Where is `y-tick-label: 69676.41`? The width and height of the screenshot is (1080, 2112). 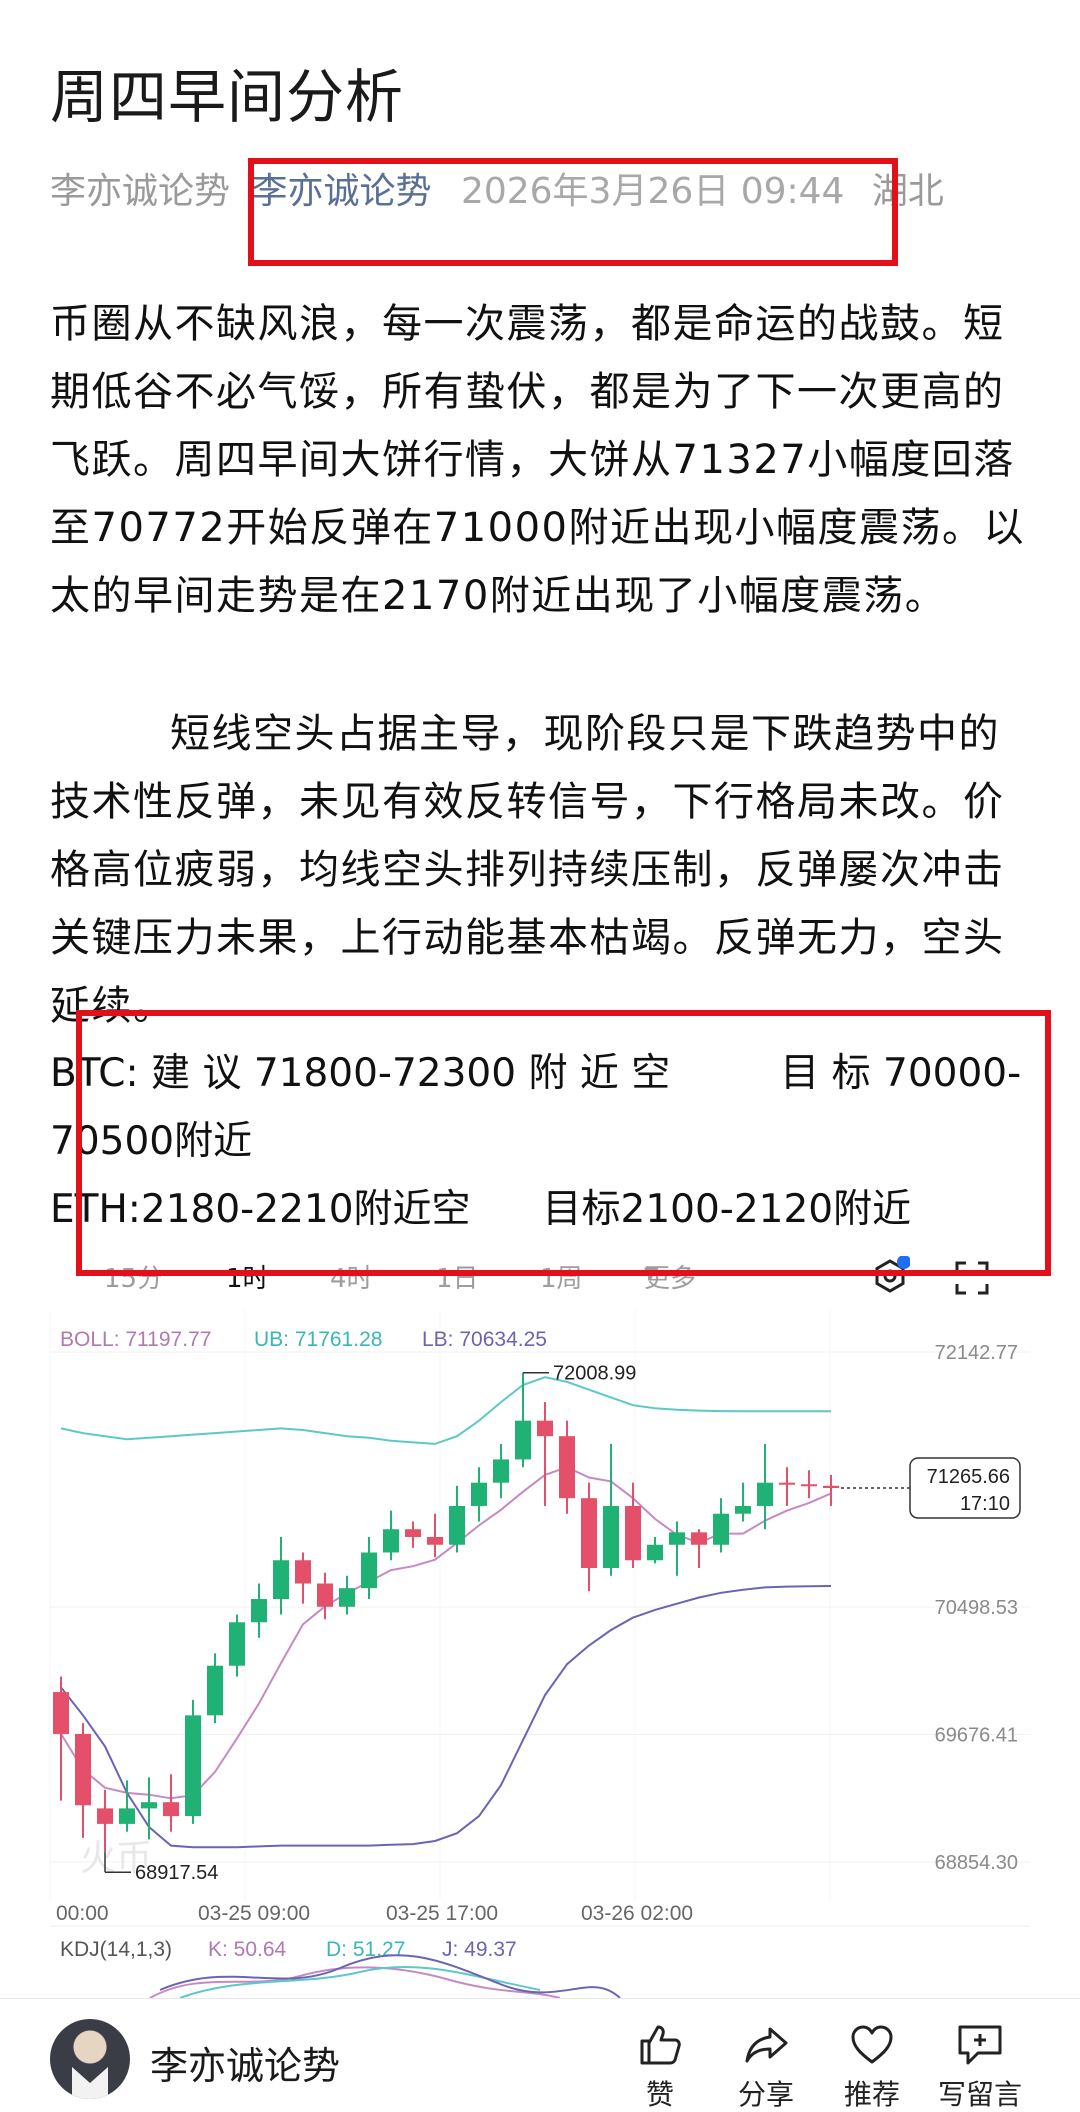
y-tick-label: 69676.41 is located at coordinates (976, 1736).